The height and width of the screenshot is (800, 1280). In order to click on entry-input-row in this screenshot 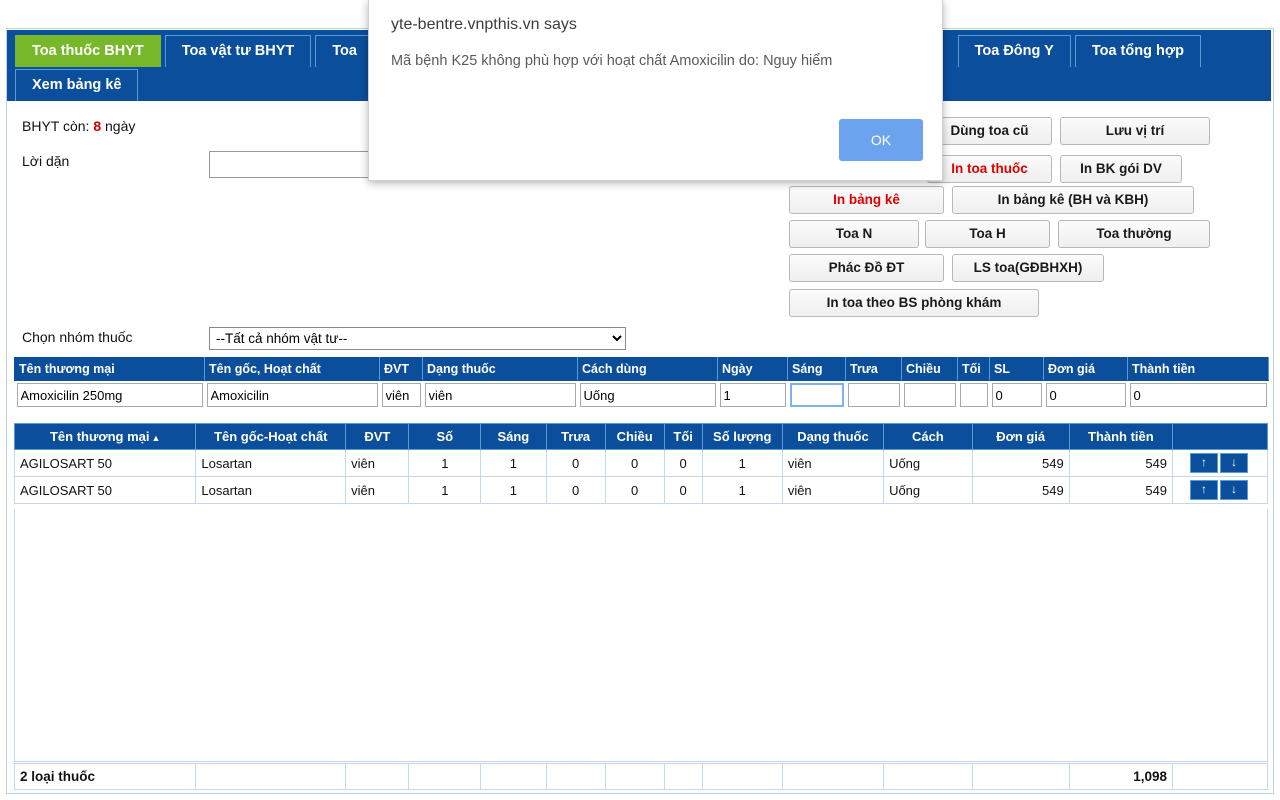, I will do `click(642, 395)`.